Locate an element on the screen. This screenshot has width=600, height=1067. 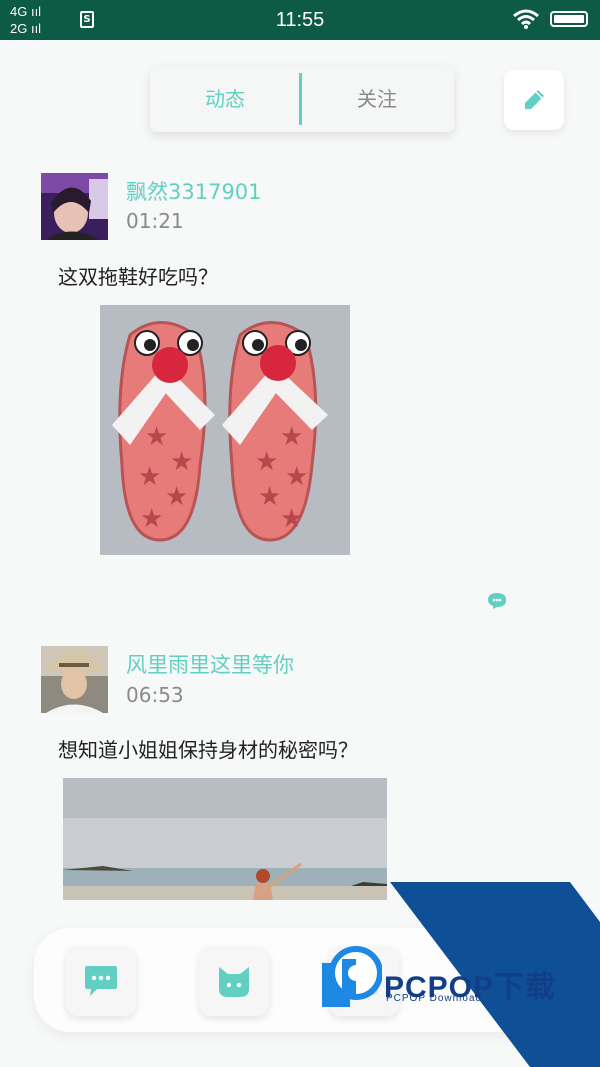
cat-face-icon is located at coordinates (234, 982).